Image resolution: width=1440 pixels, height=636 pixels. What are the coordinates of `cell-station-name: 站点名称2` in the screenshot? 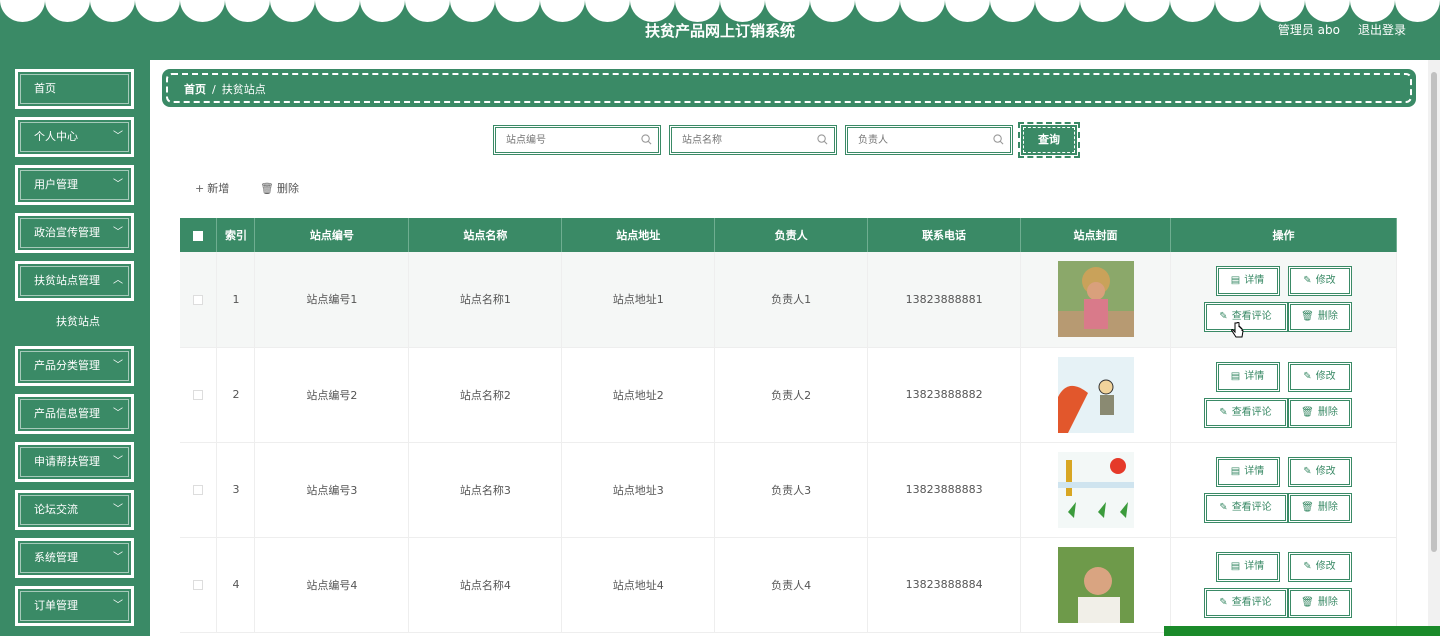 It's located at (485, 395).